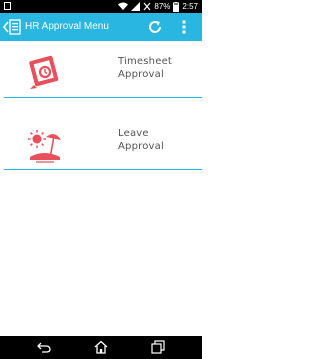 This screenshot has width=320, height=359. What do you see at coordinates (158, 347) in the screenshot?
I see `recent-apps-icon` at bounding box center [158, 347].